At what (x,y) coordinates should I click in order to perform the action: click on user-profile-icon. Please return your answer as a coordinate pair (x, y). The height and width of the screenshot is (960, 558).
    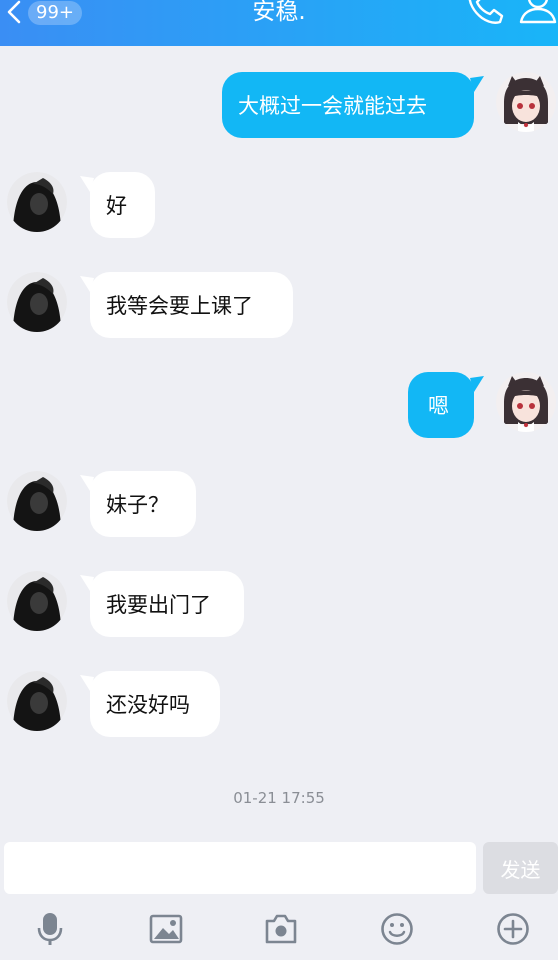
    Looking at the image, I should click on (538, 14).